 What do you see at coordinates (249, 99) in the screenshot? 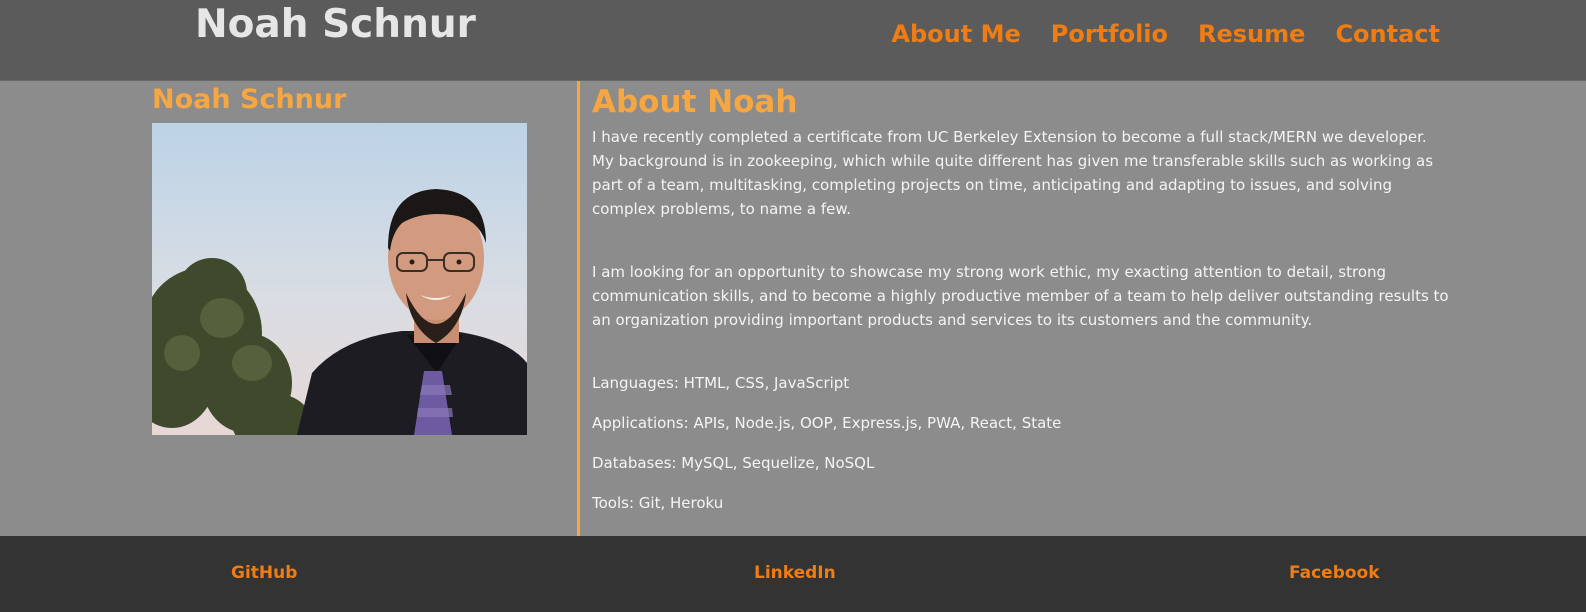
I see `profile-name: Noah Schnur` at bounding box center [249, 99].